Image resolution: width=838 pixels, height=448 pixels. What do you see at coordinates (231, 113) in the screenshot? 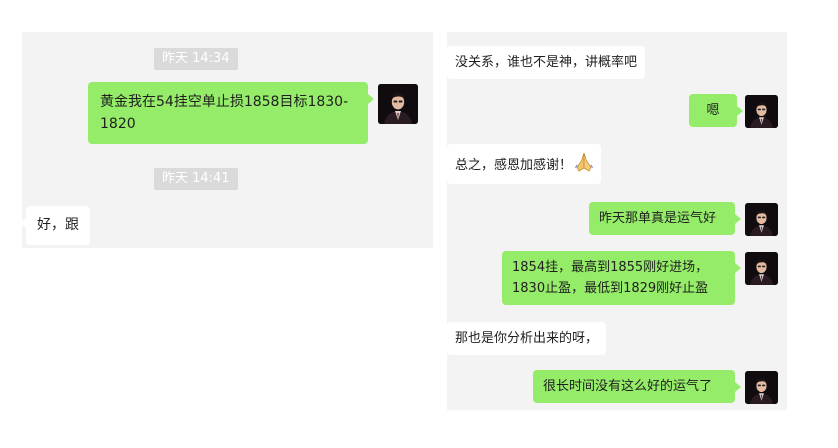
I see `sent-message-bubble: 黄金我在54挂空单止损1858目标1830-1820` at bounding box center [231, 113].